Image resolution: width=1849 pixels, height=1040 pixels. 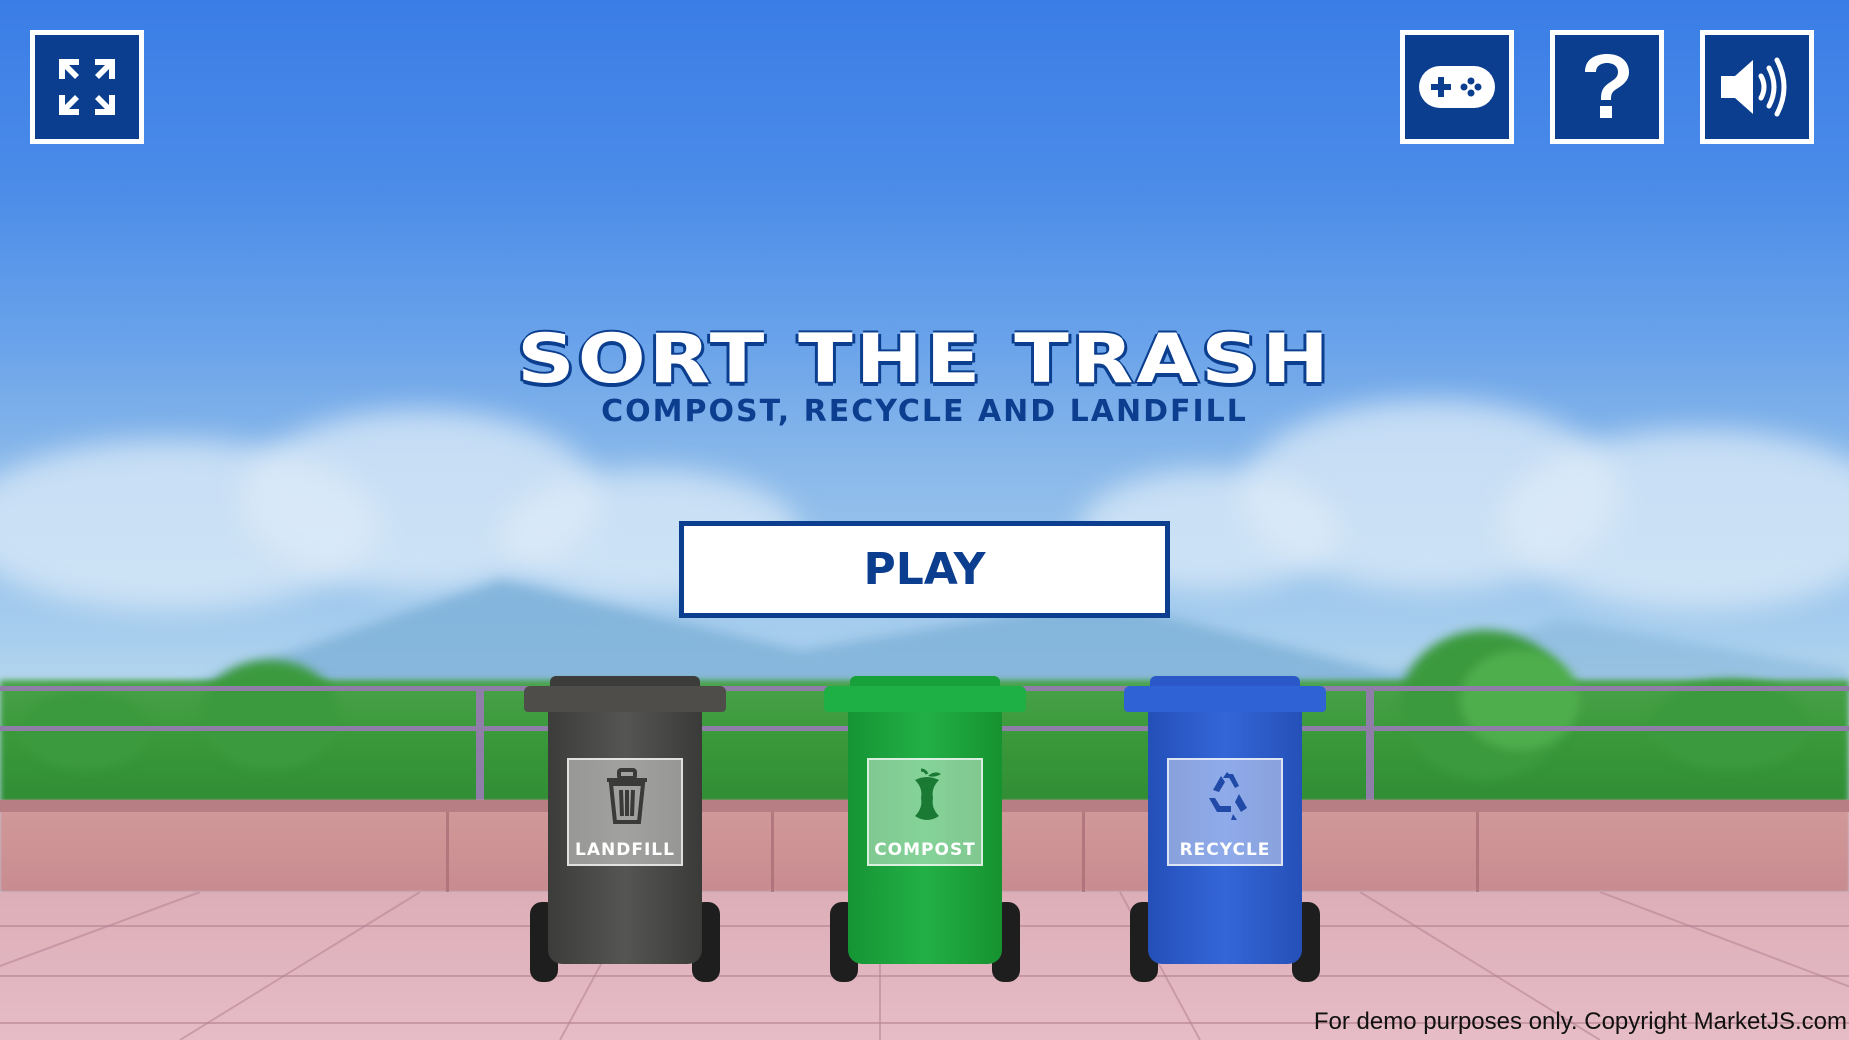 What do you see at coordinates (627, 796) in the screenshot?
I see `trash-can-icon` at bounding box center [627, 796].